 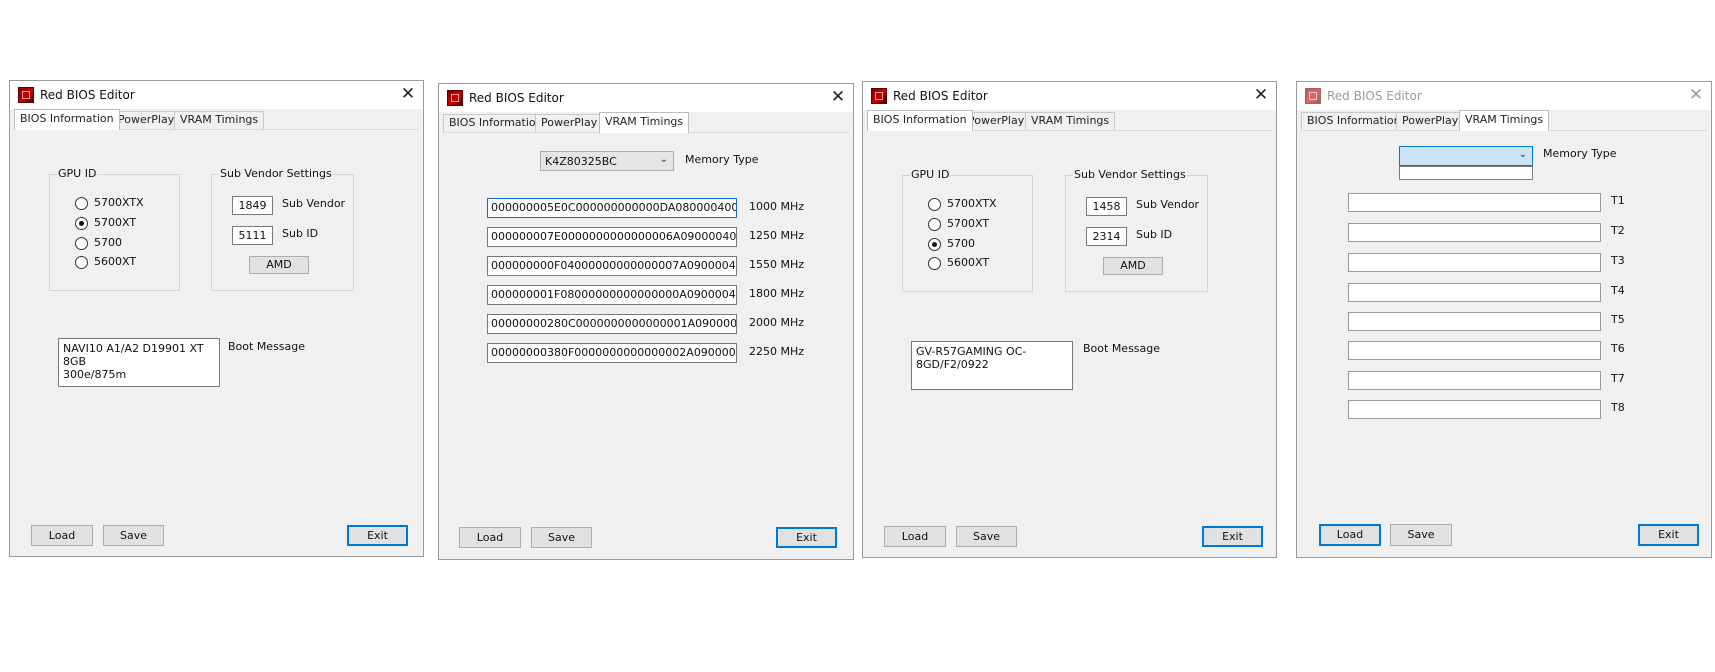 I want to click on timing-t8-label: T8, so click(x=1618, y=407).